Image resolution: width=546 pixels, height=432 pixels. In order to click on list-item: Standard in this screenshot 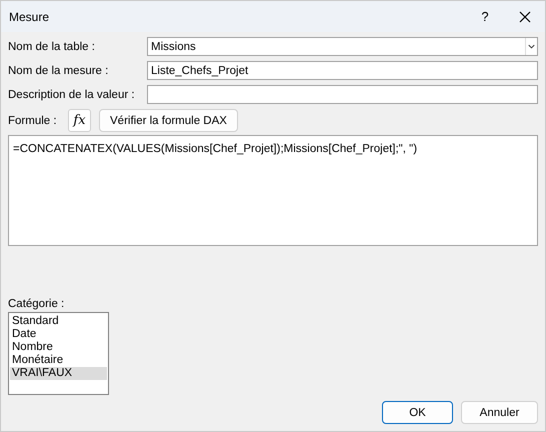, I will do `click(58, 321)`.